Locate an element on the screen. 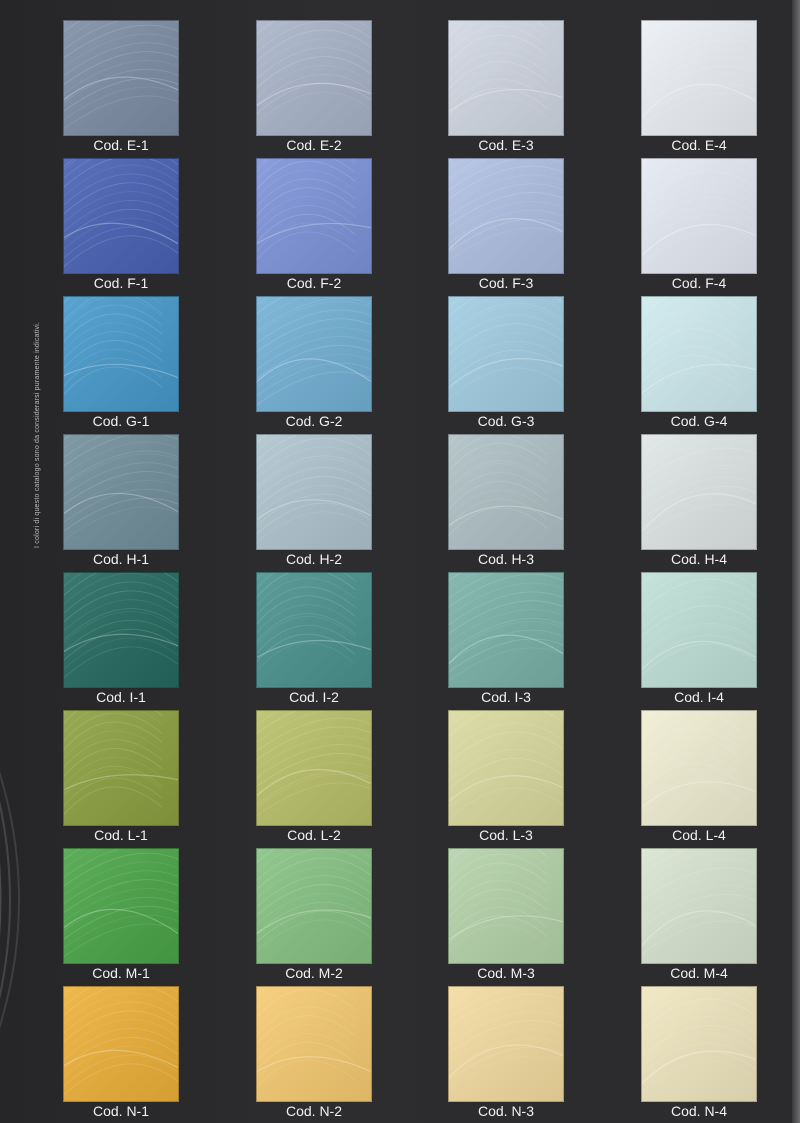  swatch-code-label: Cod. N-3 is located at coordinates (506, 1111).